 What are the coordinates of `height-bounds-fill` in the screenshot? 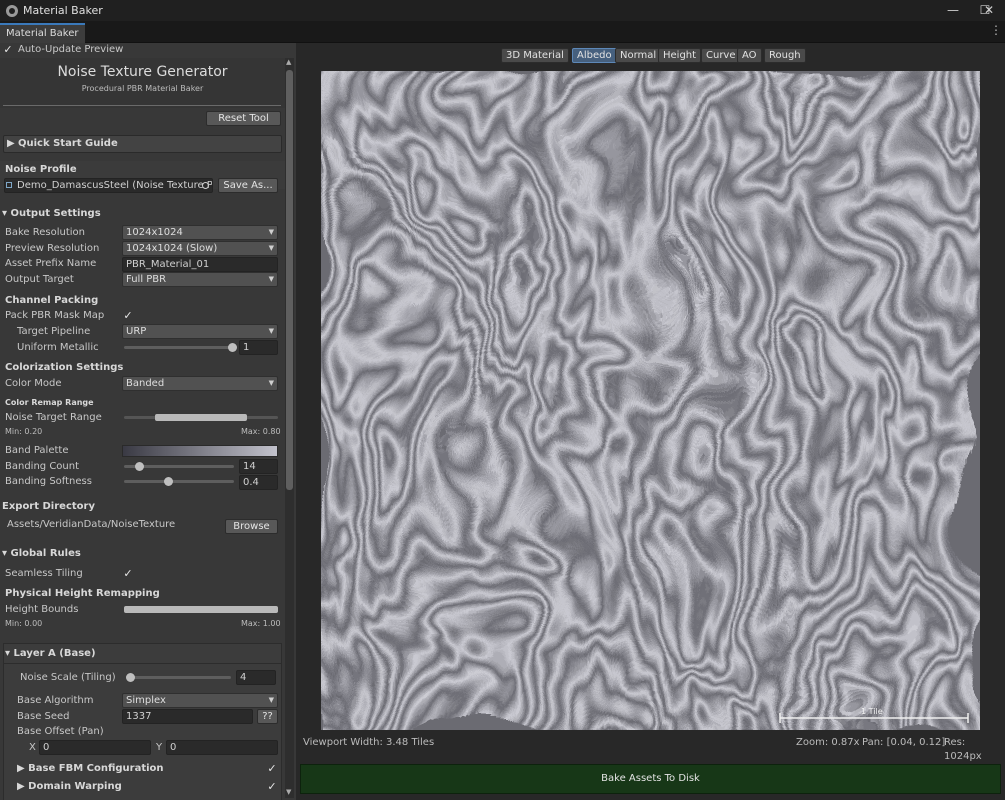 It's located at (201, 609).